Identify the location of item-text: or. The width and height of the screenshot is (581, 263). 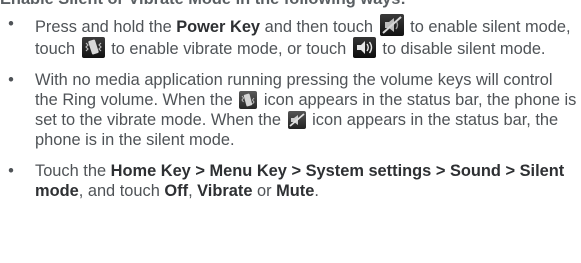
(264, 191).